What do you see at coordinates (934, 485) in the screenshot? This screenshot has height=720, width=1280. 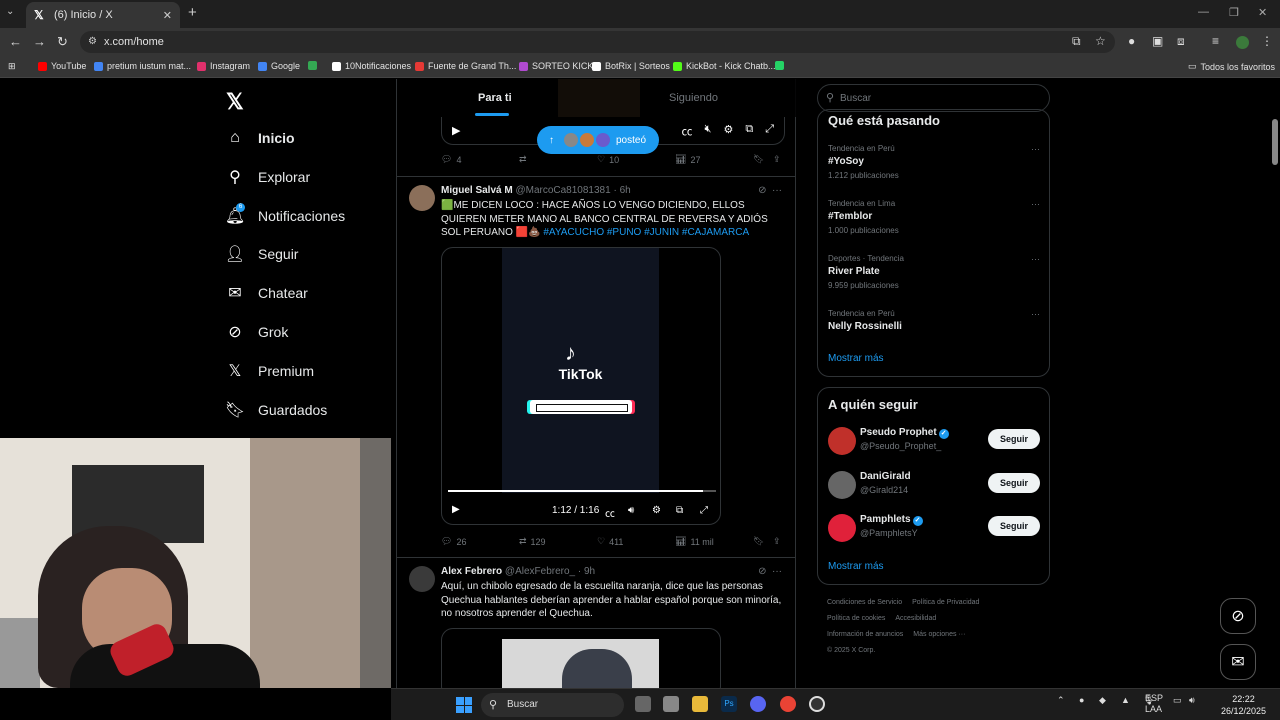 I see `follow-suggestion: DaniGirald @Girald214 Seguir` at bounding box center [934, 485].